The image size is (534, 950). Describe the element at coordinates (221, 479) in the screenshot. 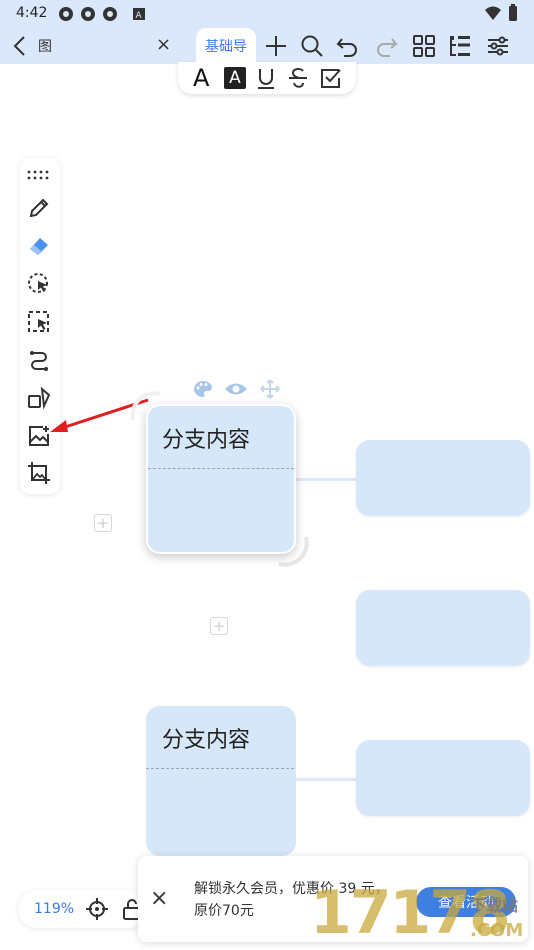

I see `selected-branch-node: 分支内容` at that location.